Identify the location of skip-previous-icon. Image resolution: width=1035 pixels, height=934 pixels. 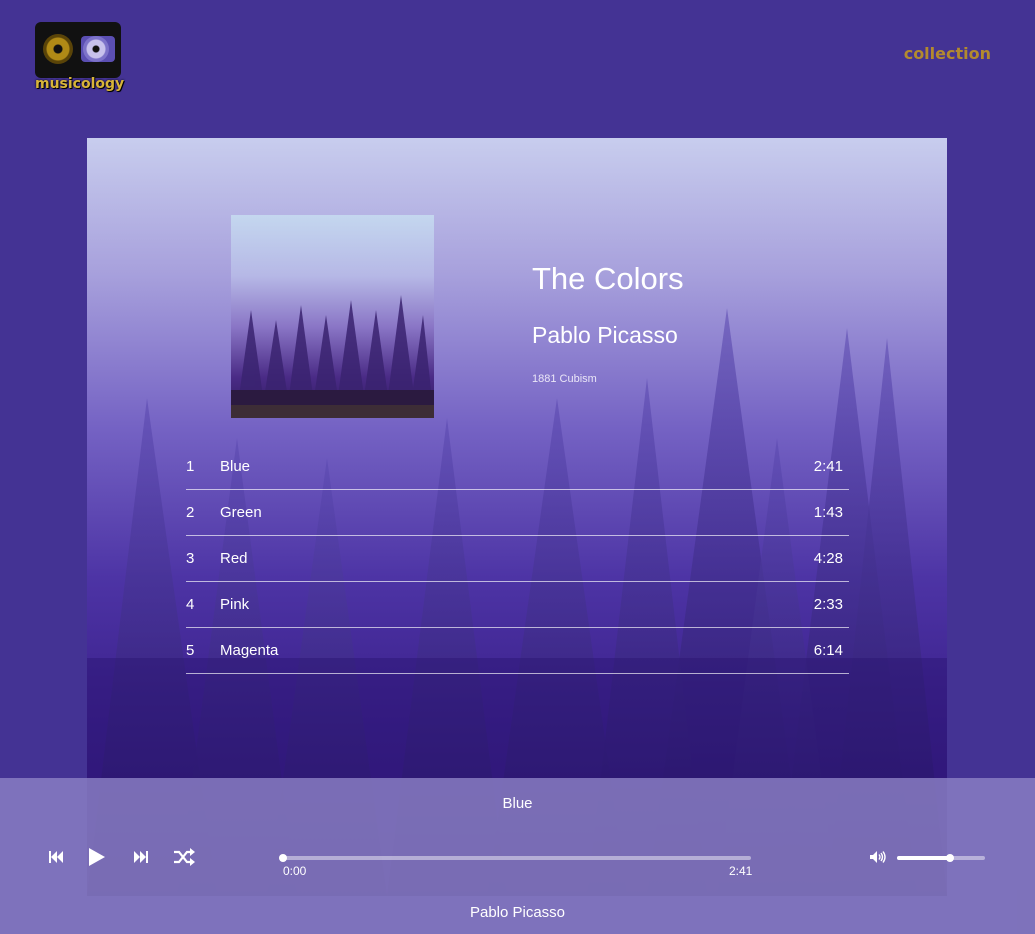
(56, 857).